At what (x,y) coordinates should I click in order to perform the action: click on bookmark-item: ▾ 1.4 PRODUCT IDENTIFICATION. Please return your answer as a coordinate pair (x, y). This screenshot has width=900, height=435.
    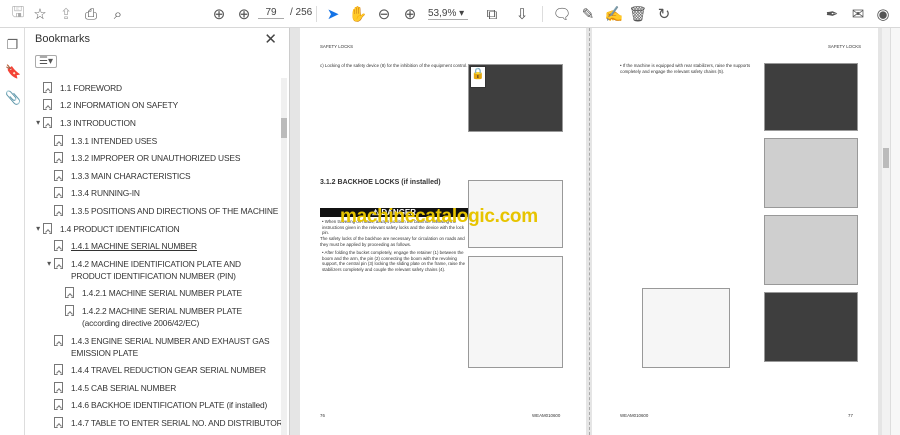
    Looking at the image, I should click on (152, 229).